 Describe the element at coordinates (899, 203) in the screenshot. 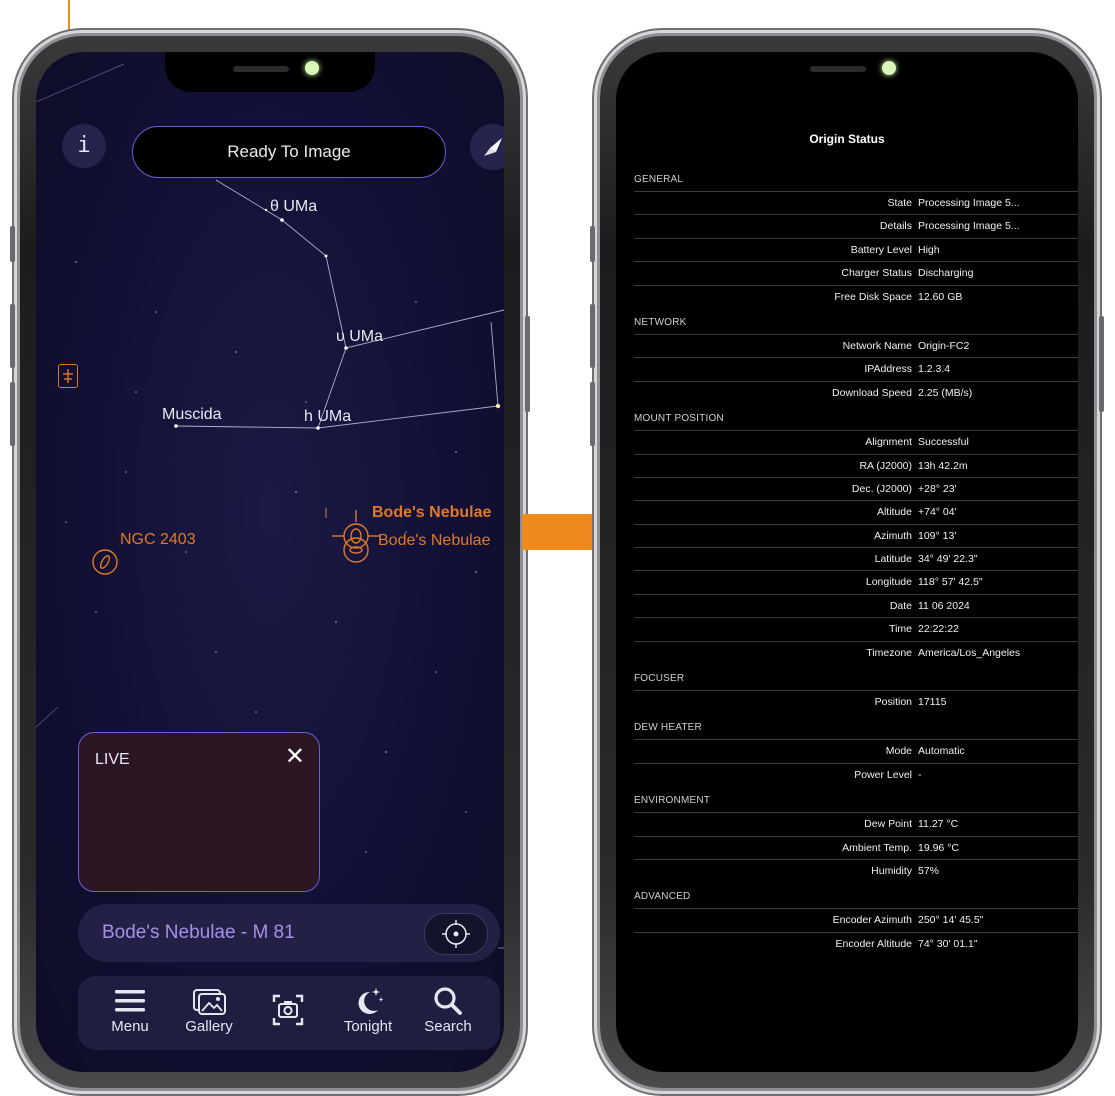

I see `status-key: State` at that location.